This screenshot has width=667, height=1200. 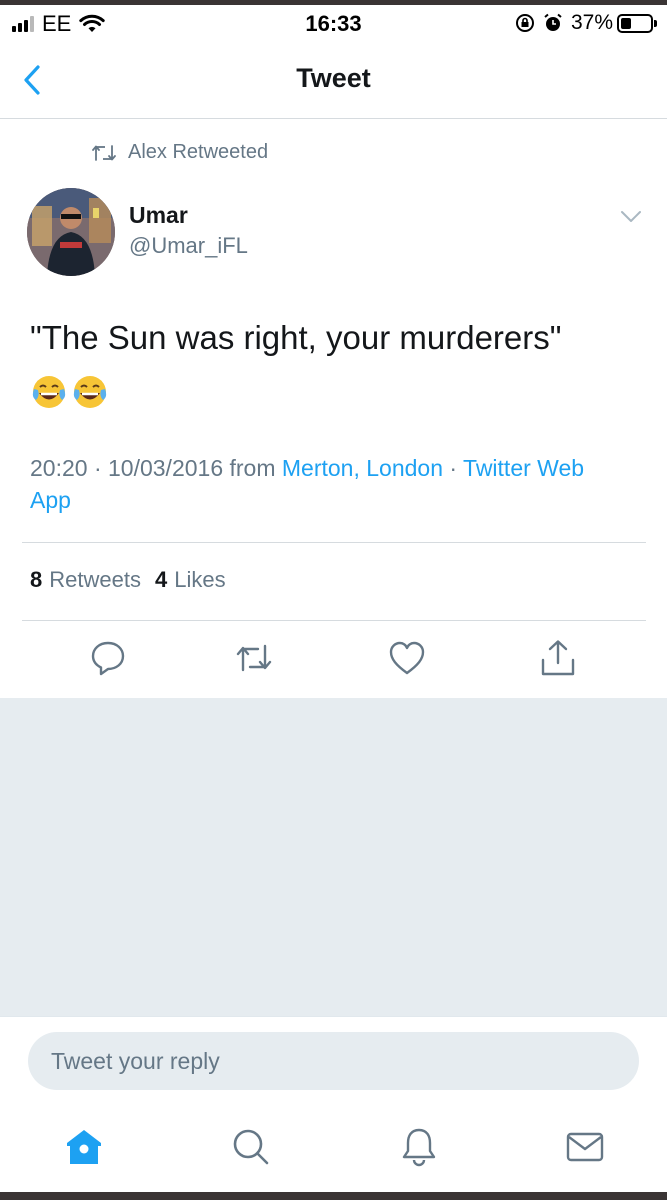 What do you see at coordinates (585, 1147) in the screenshot?
I see `messages-icon` at bounding box center [585, 1147].